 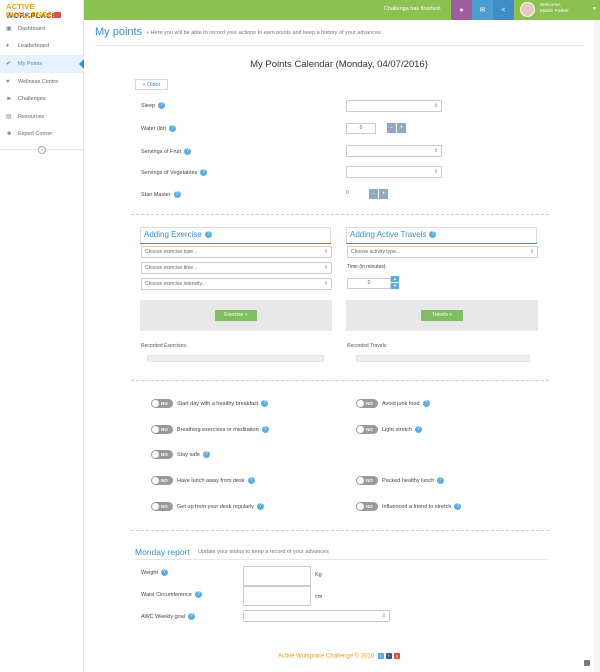 I want to click on add-exercise-button: Exercise +, so click(x=236, y=315).